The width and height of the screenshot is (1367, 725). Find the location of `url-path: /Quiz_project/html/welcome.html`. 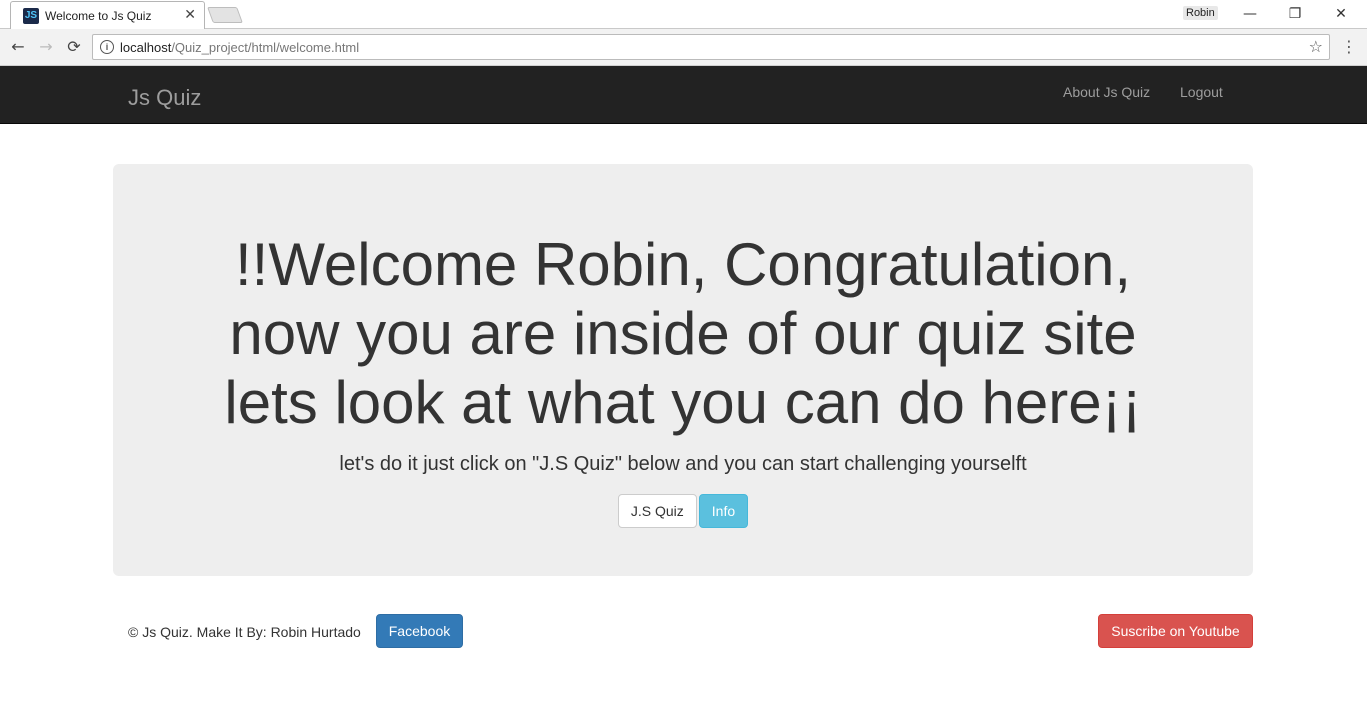

url-path: /Quiz_project/html/welcome.html is located at coordinates (265, 47).